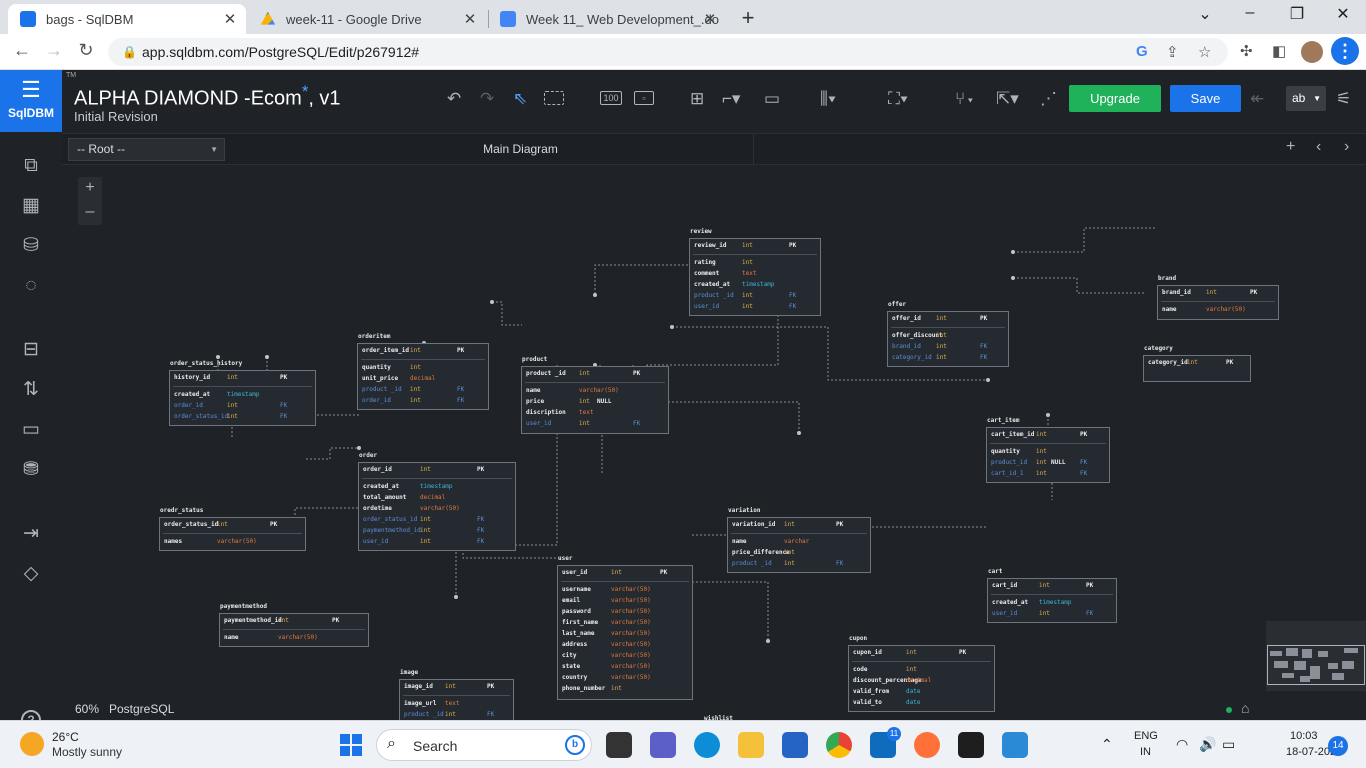  Describe the element at coordinates (748, 18) in the screenshot. I see `new-tab-button: +` at that location.